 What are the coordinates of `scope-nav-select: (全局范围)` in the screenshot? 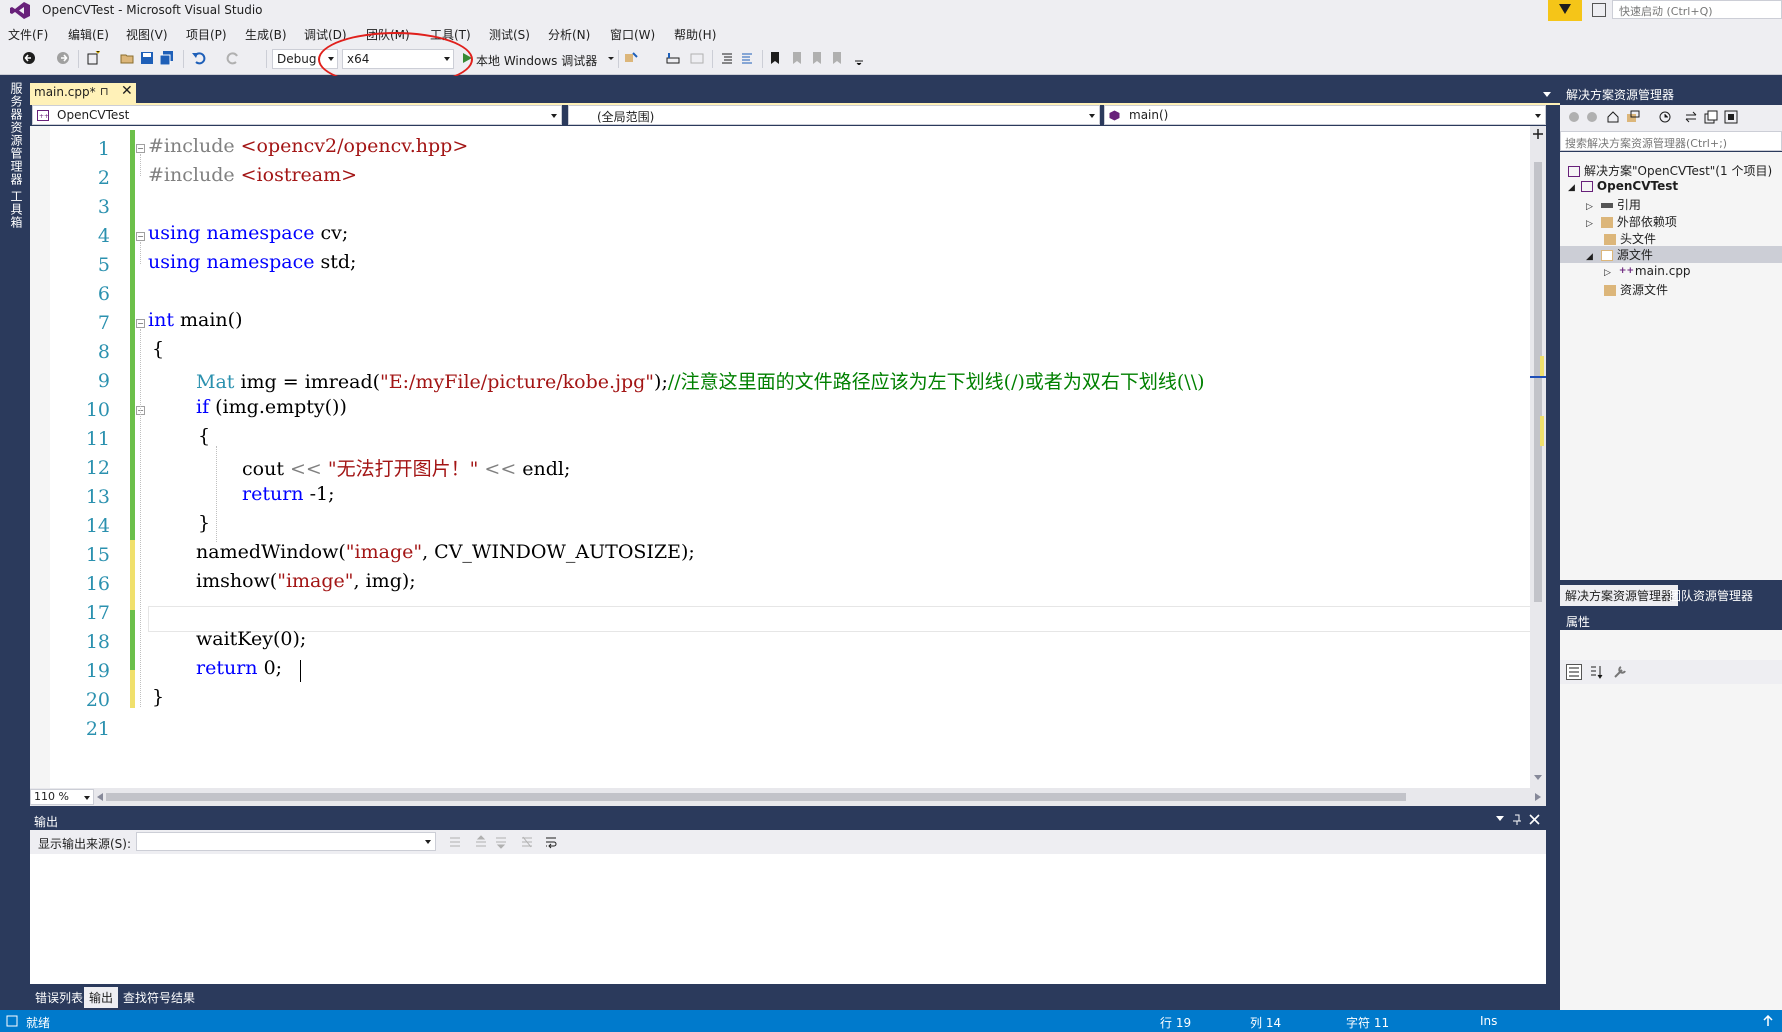 It's located at (834, 115).